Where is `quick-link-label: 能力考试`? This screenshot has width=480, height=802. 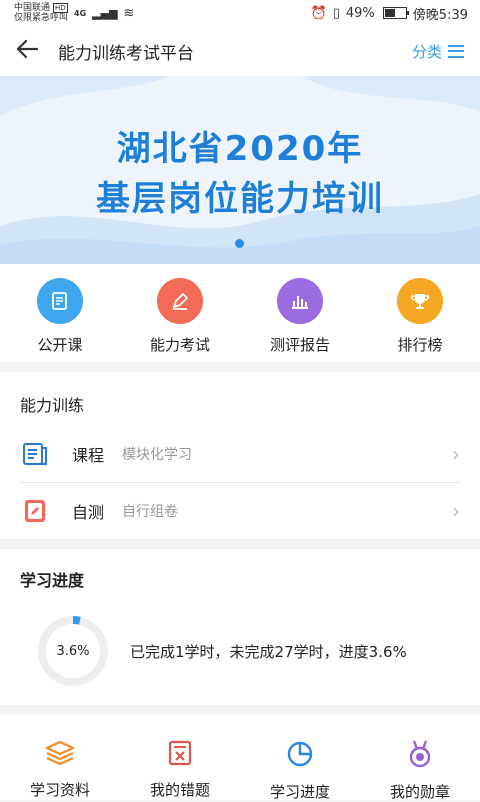 quick-link-label: 能力考试 is located at coordinates (179, 345).